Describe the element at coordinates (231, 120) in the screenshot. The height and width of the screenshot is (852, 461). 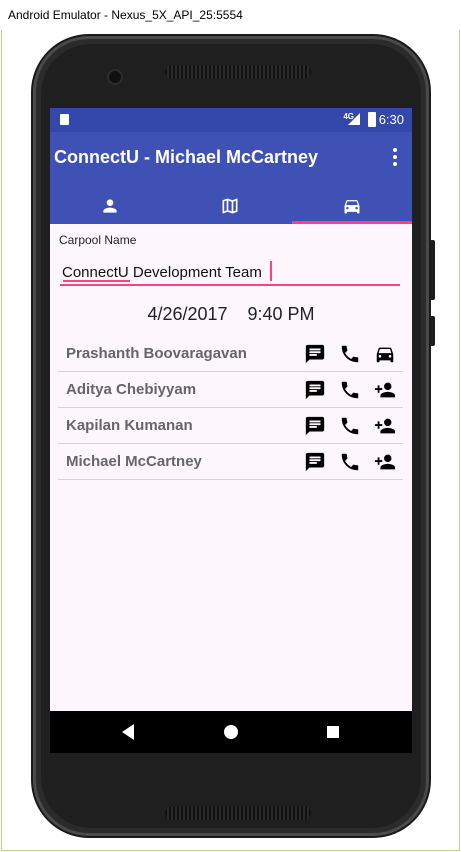
I see `status-bar: 4G 6:30` at that location.